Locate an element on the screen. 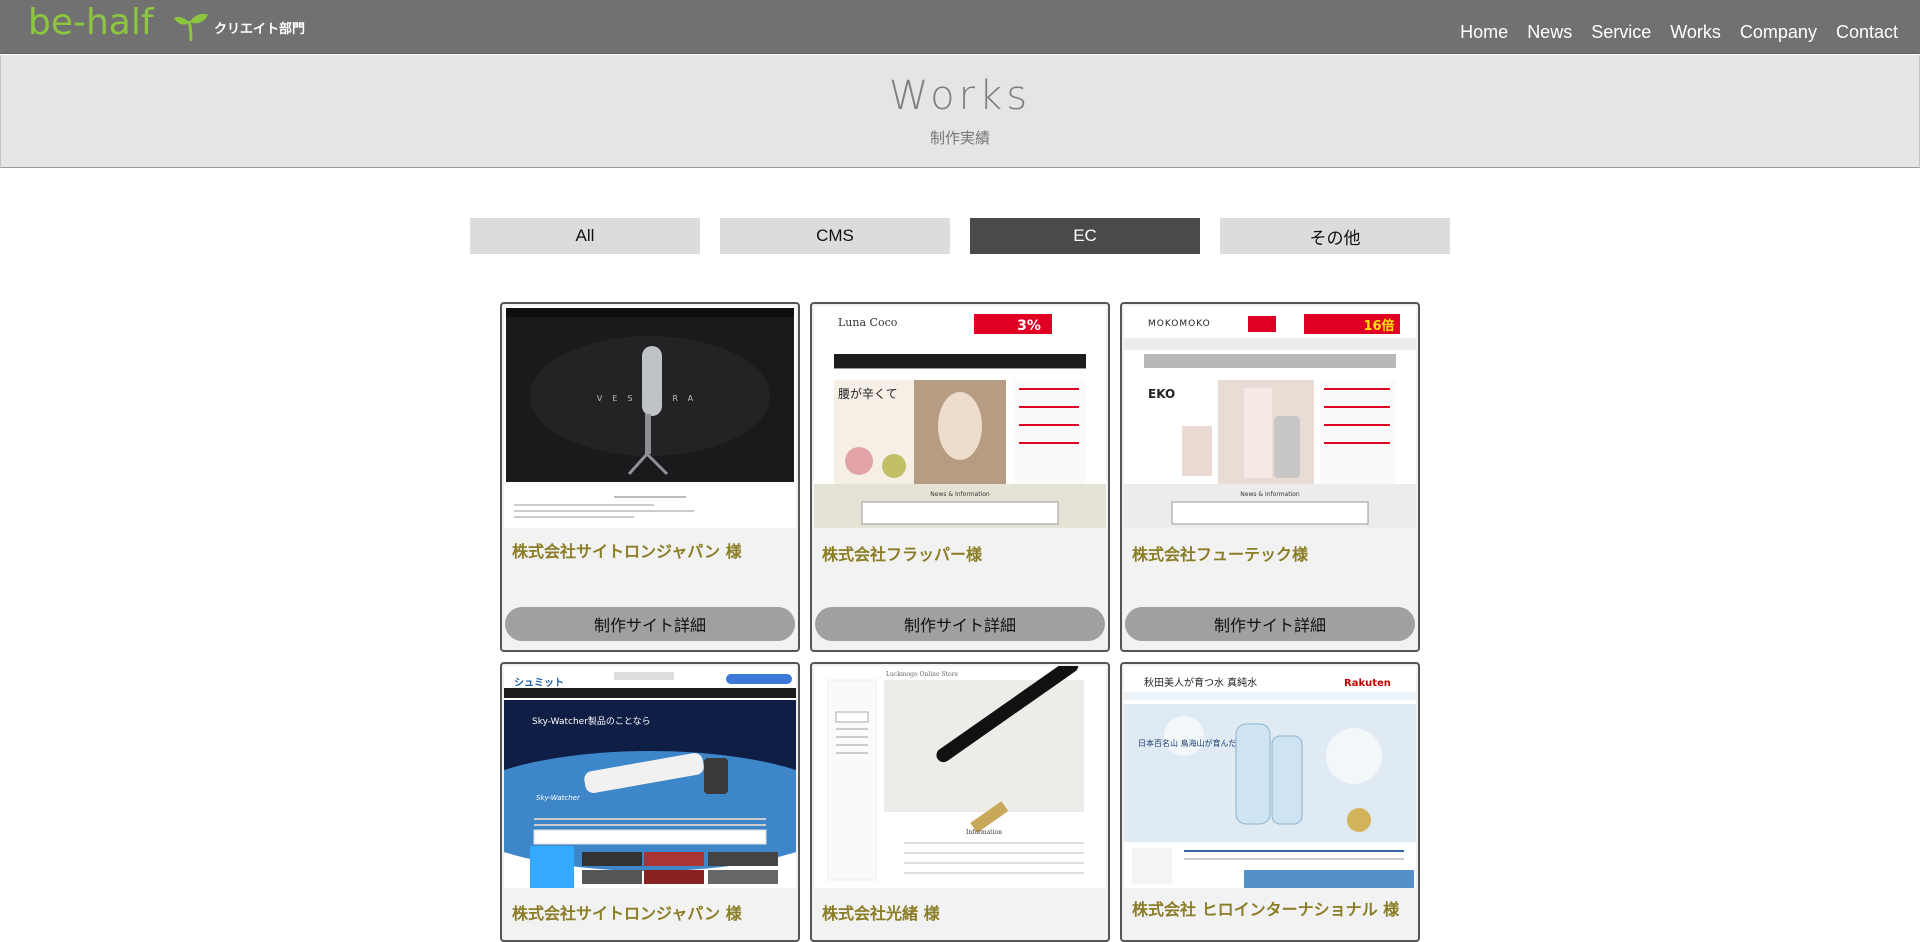 This screenshot has width=1920, height=942. thumb-section: Information is located at coordinates (984, 832).